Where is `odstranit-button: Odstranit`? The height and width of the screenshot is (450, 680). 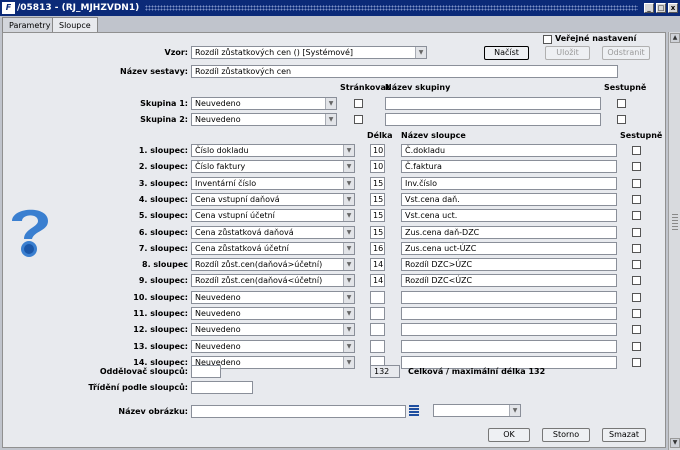 odstranit-button: Odstranit is located at coordinates (626, 53).